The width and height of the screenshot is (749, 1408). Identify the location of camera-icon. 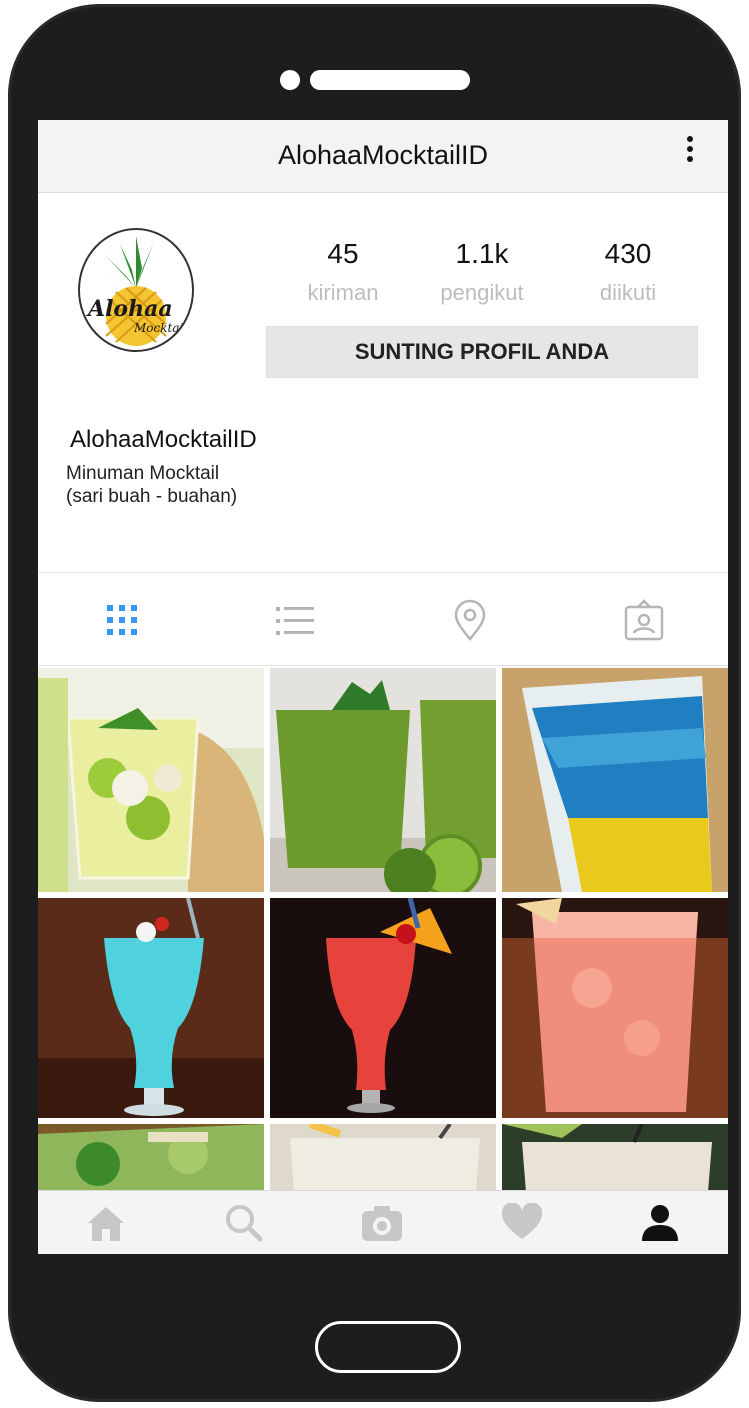
(382, 1223).